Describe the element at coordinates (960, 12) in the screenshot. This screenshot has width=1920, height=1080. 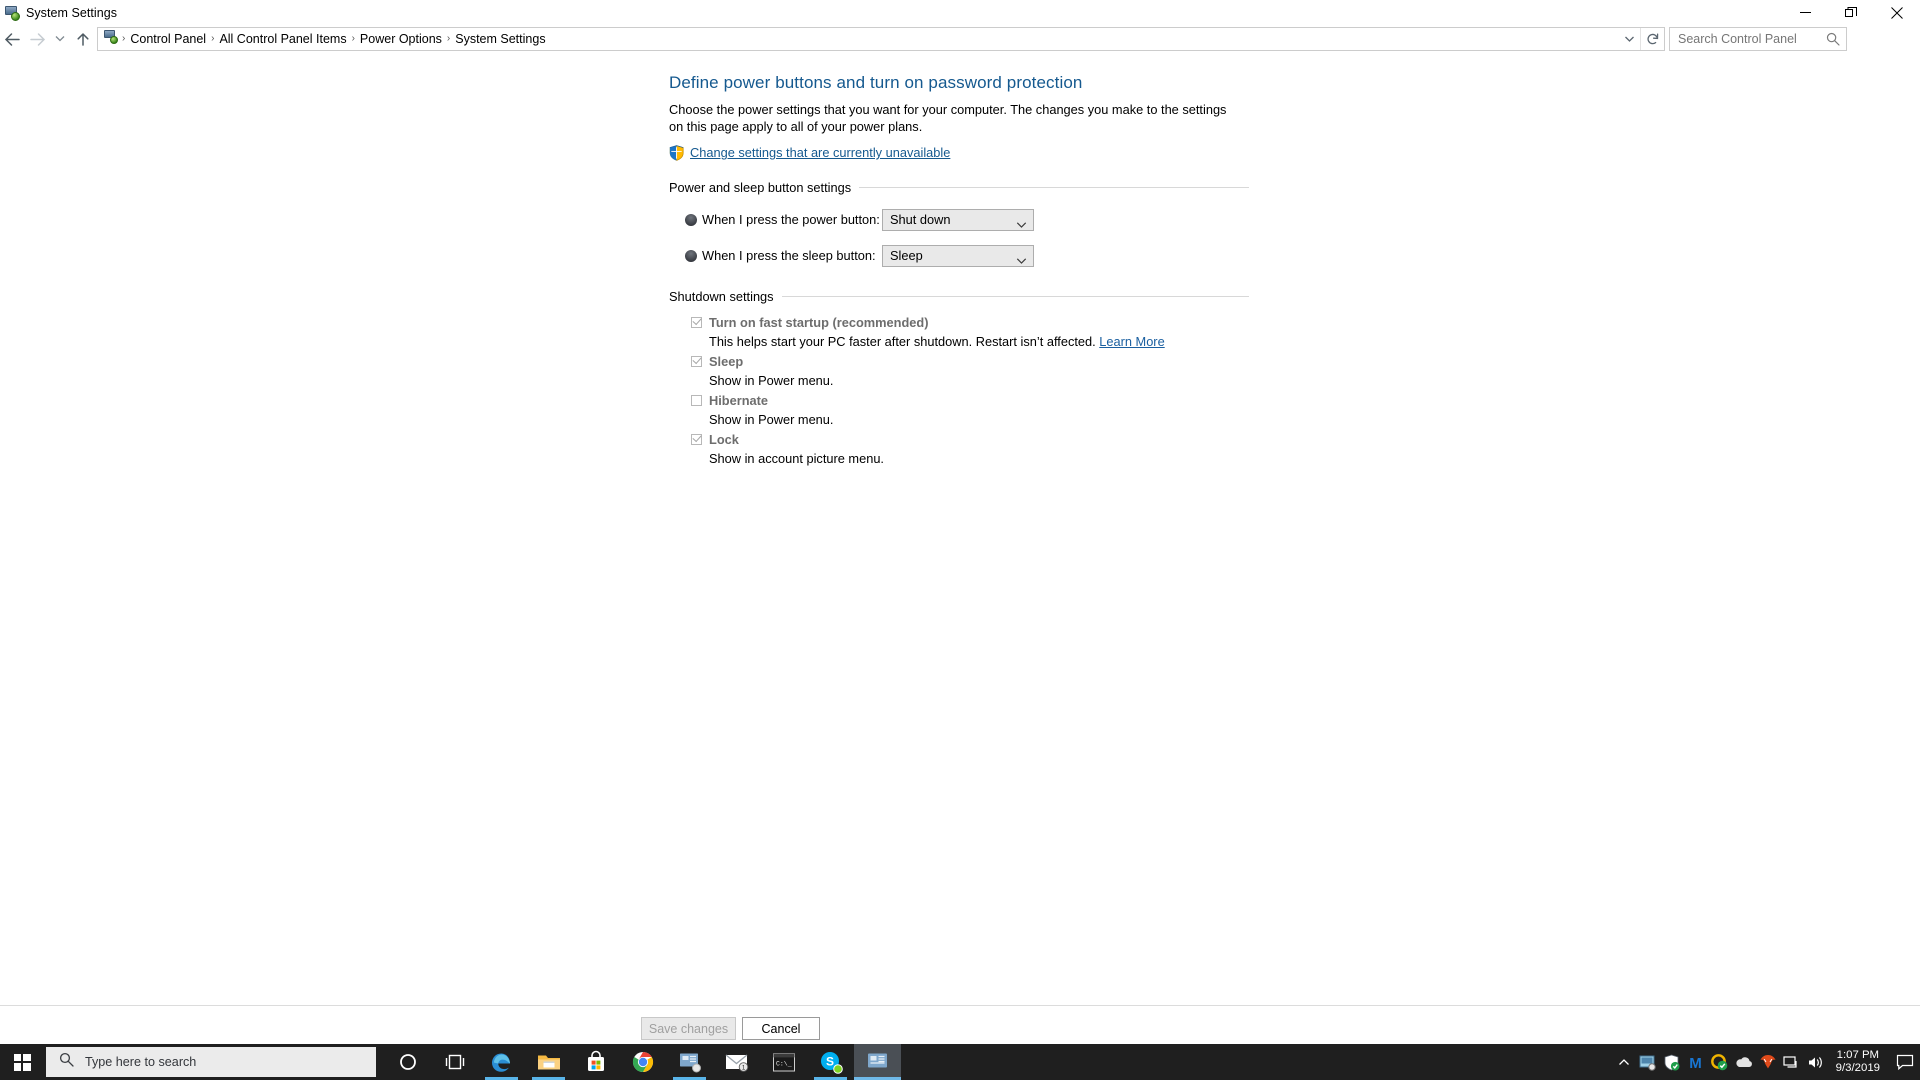
I see `title-bar: System Settings` at that location.